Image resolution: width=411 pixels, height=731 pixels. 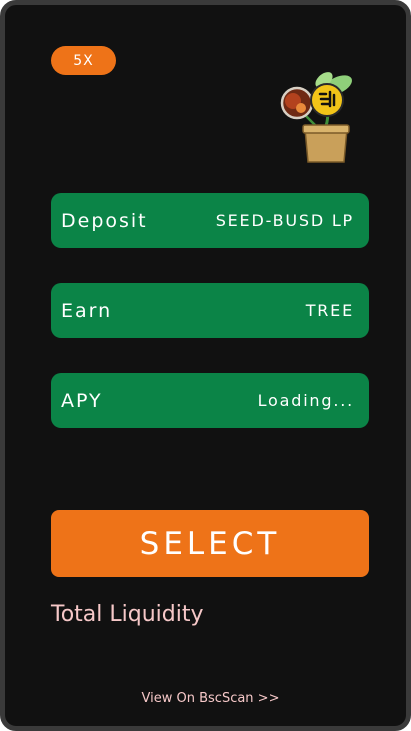 What do you see at coordinates (208, 698) in the screenshot?
I see `view-on-bscscan-link: View On BscScan >>` at bounding box center [208, 698].